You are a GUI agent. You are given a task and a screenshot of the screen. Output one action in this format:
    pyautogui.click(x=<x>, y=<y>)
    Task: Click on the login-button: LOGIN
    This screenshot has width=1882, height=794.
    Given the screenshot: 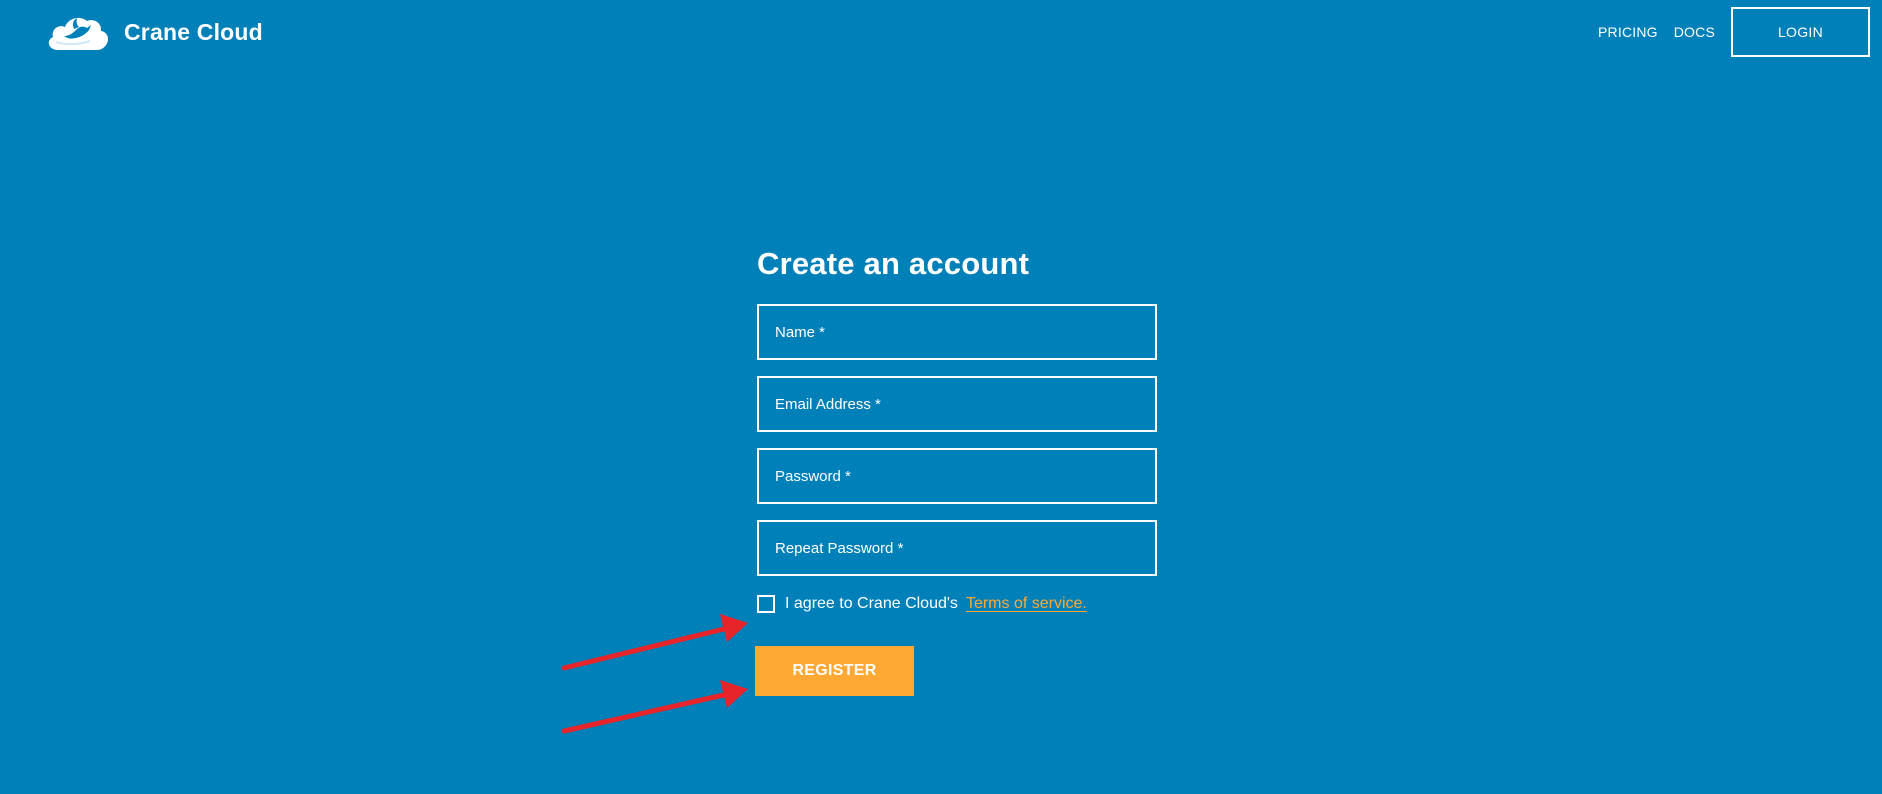 What is the action you would take?
    pyautogui.click(x=1800, y=32)
    